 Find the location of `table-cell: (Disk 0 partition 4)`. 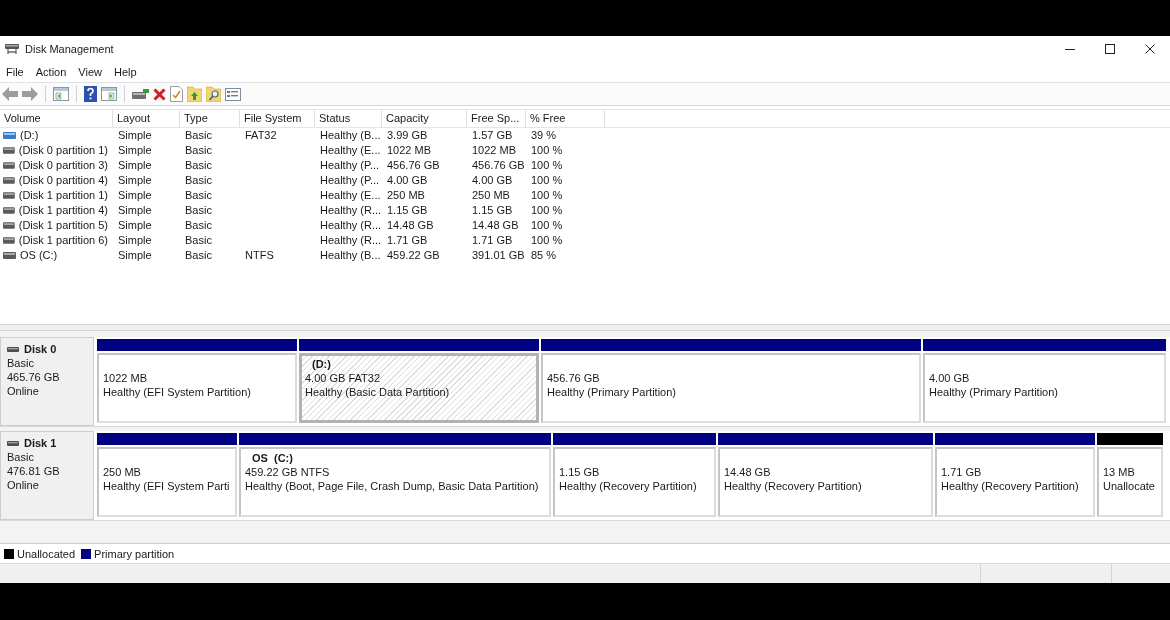

table-cell: (Disk 0 partition 4) is located at coordinates (63, 180).